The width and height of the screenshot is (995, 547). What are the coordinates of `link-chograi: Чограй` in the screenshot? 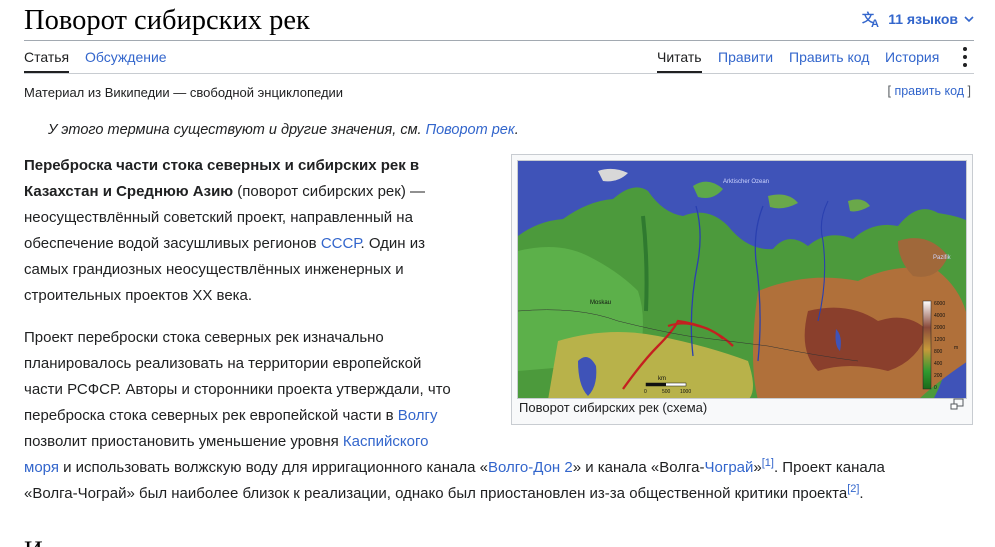 It's located at (729, 467).